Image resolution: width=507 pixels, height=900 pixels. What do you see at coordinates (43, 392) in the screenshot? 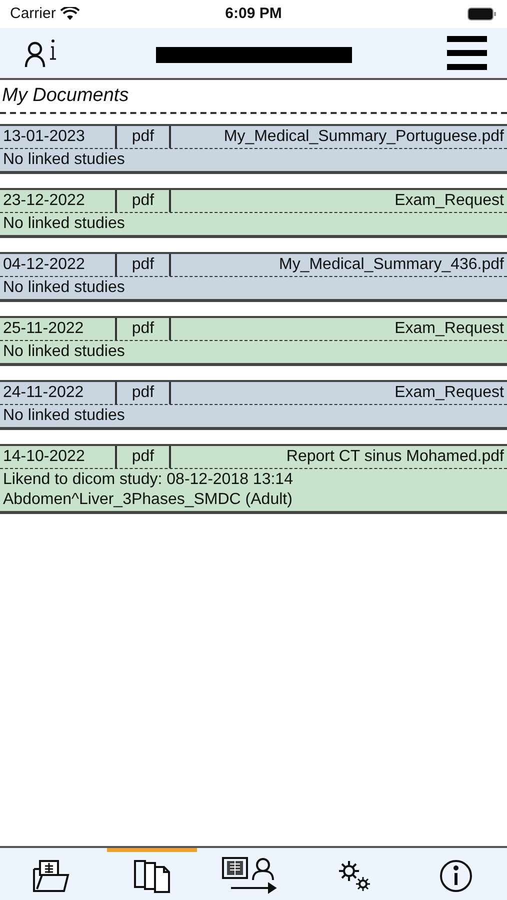
I see `document-date: 24-11-2022` at bounding box center [43, 392].